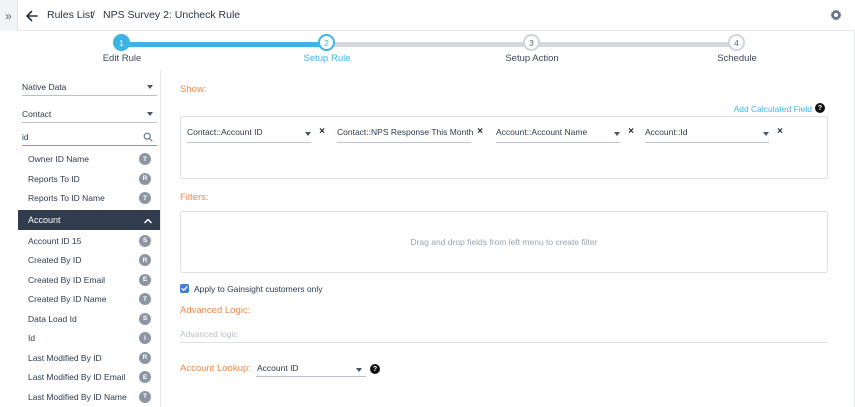  I want to click on object-value: Contact, so click(37, 114).